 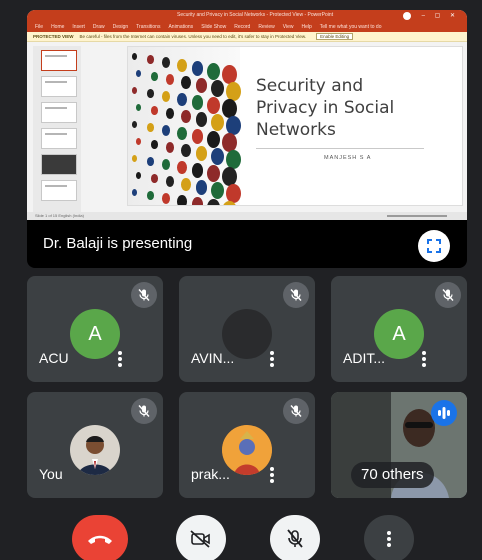 I want to click on ribbon-tell-me: Tell me what you want to do, so click(x=350, y=27).